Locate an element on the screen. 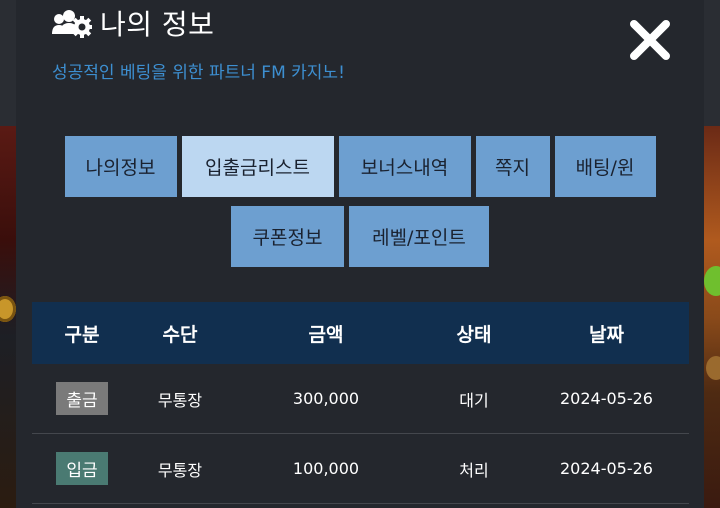 Image resolution: width=720 pixels, height=508 pixels. tab-deposit-withdraw-list: 입출금리스트 is located at coordinates (257, 166).